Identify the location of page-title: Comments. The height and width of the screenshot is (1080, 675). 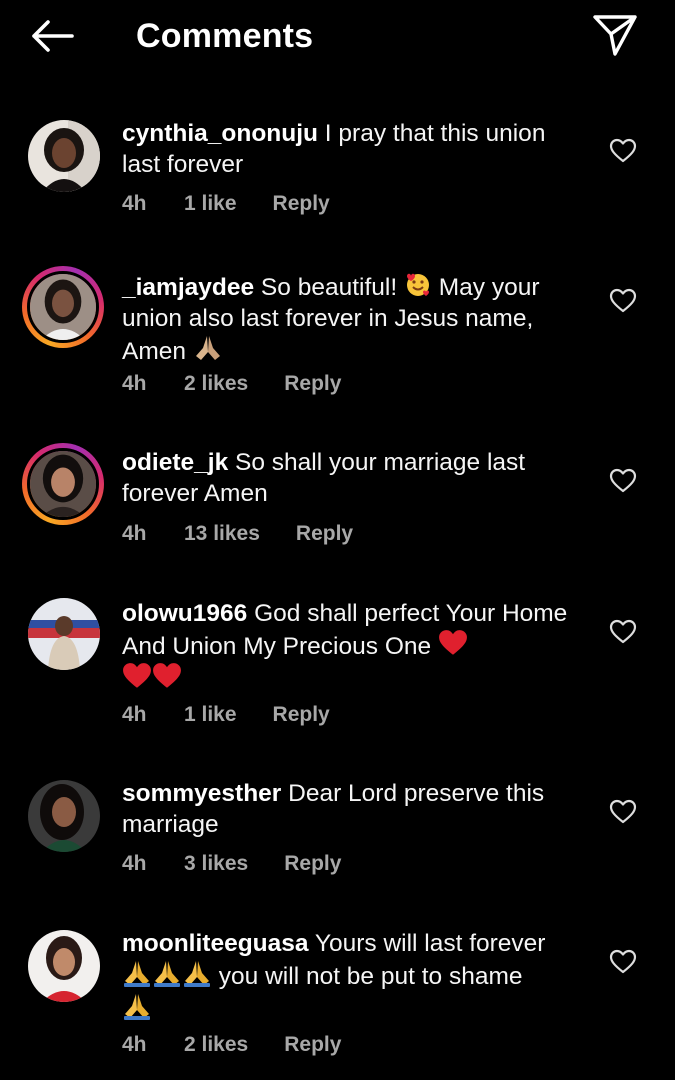
(225, 36).